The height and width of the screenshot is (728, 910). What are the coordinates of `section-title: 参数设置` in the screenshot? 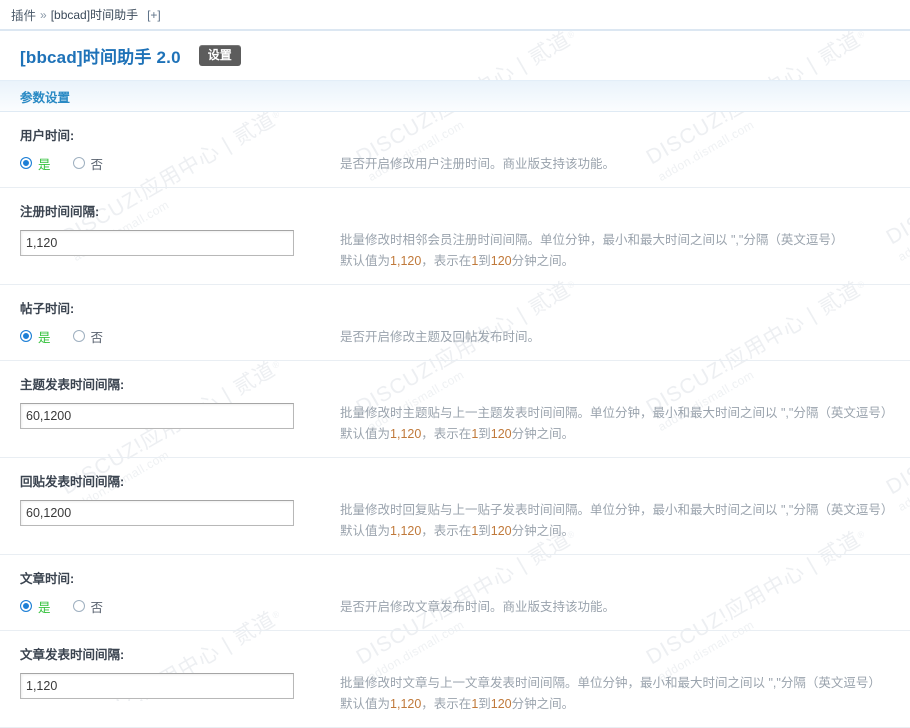 It's located at (45, 96).